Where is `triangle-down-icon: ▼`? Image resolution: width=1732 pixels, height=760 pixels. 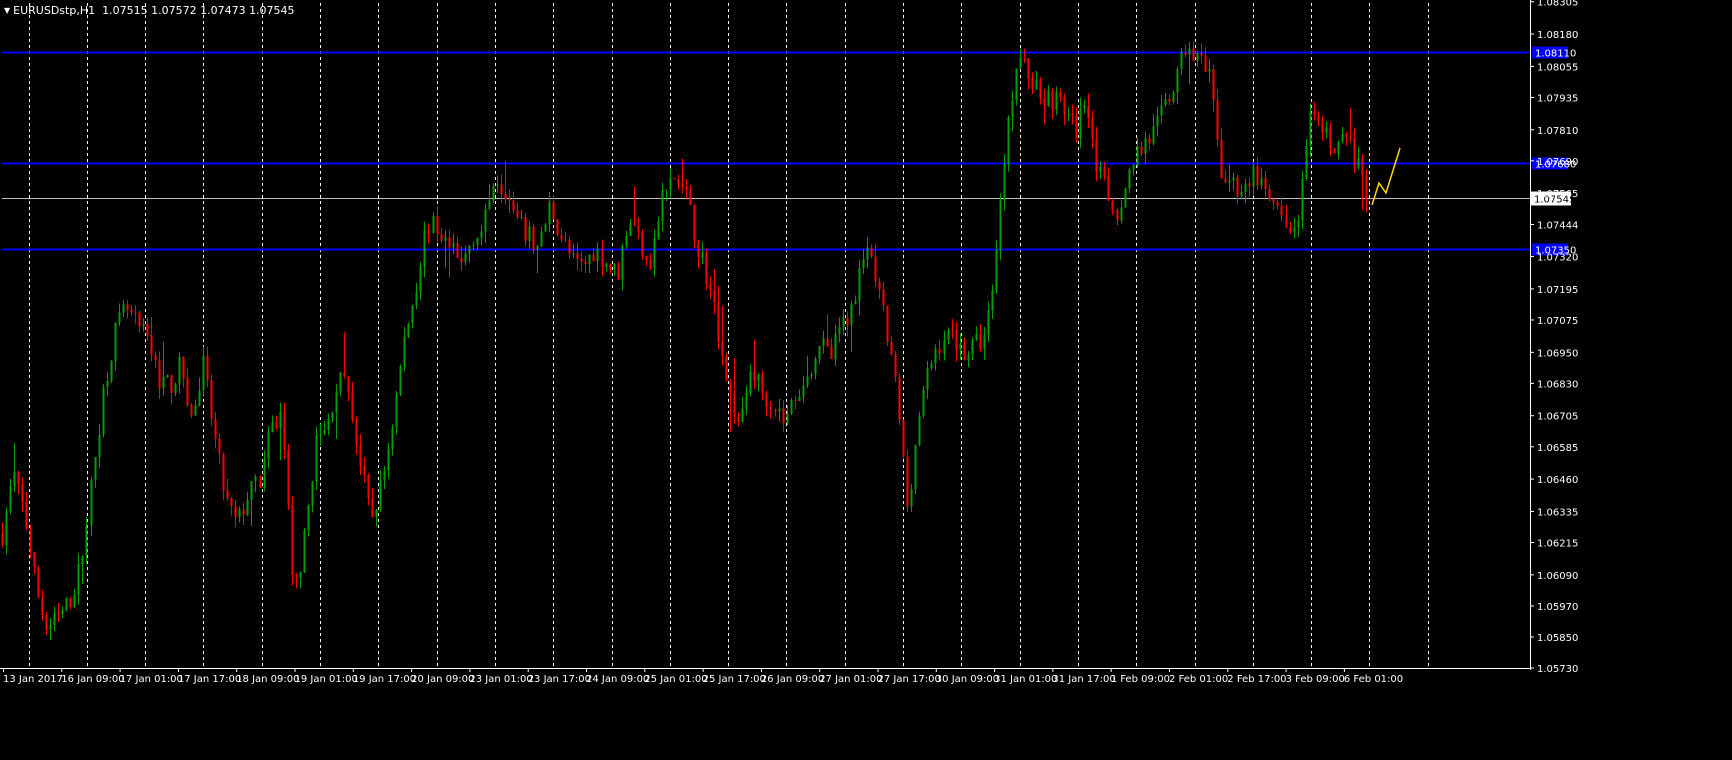 triangle-down-icon: ▼ is located at coordinates (7, 10).